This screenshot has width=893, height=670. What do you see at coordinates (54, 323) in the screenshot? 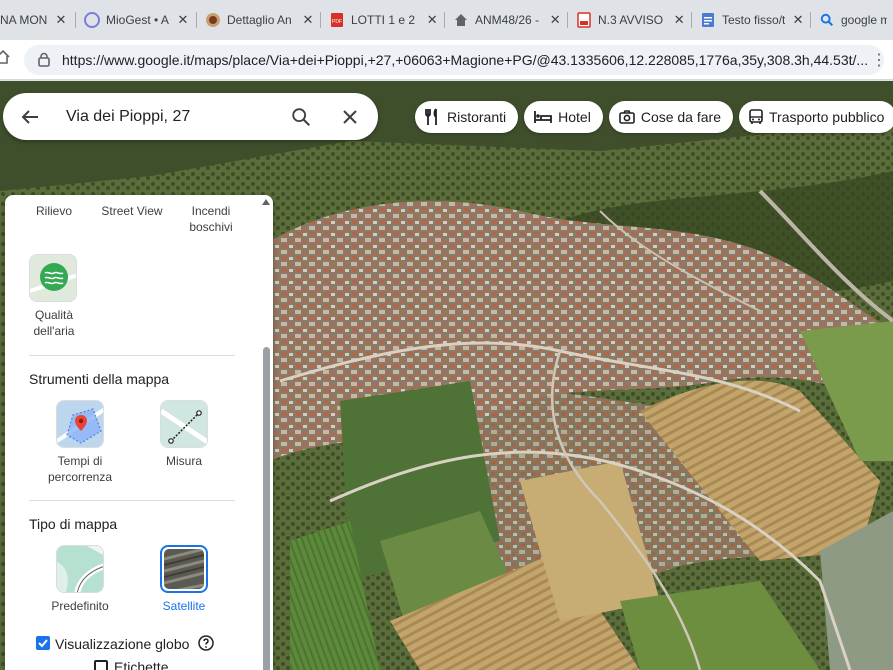
I see `air-quality-label: Qualità dell'aria` at bounding box center [54, 323].